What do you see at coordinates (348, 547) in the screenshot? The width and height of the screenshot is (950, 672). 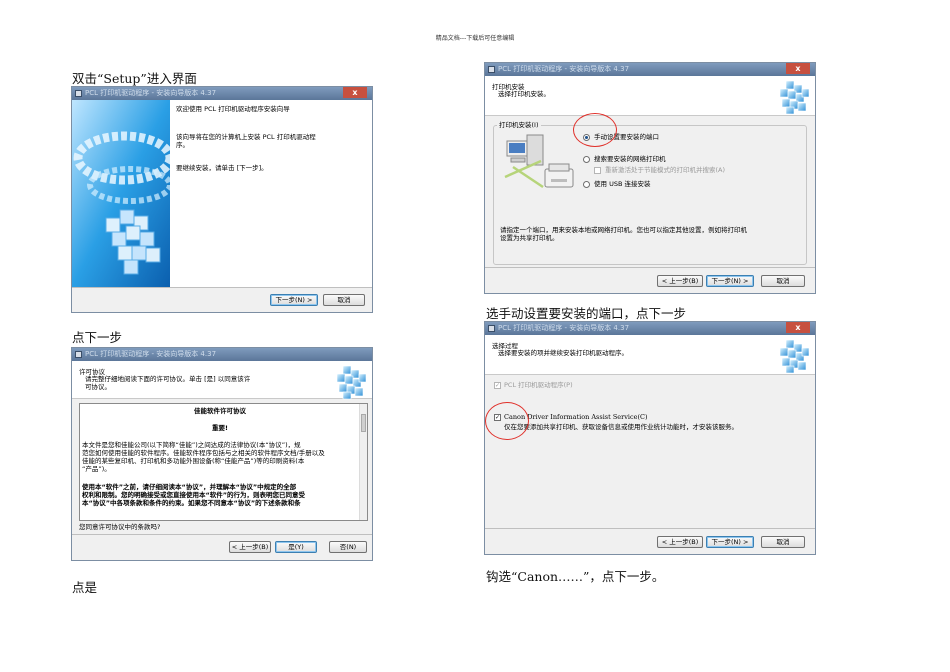 I see `no-button: 否(N)` at bounding box center [348, 547].